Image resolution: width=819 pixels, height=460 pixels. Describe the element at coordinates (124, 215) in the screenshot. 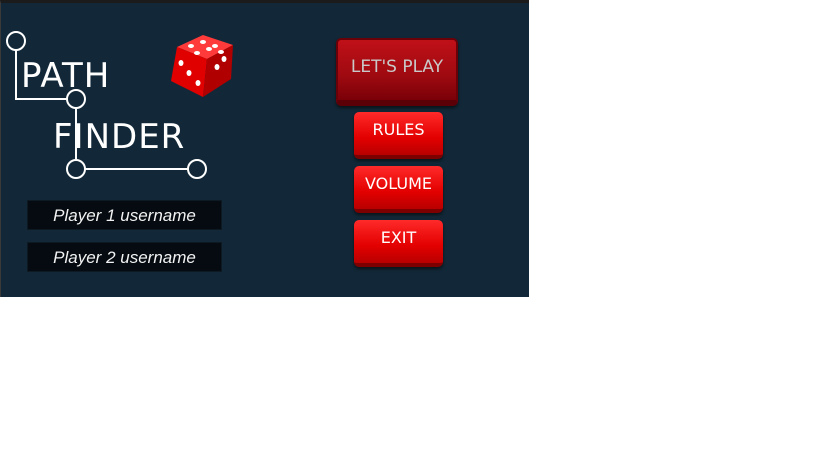

I see `player1-username-input: Player 1 username` at that location.